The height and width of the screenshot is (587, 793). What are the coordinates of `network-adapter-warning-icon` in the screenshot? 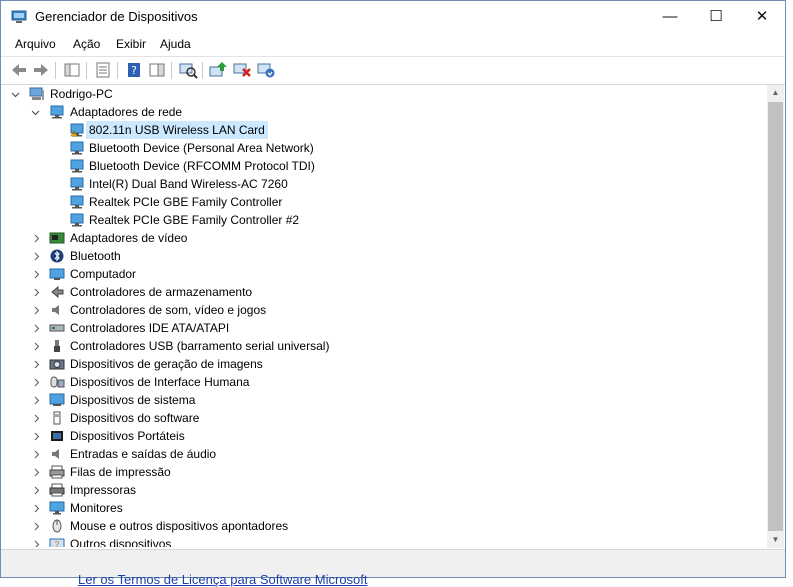 It's located at (77, 130).